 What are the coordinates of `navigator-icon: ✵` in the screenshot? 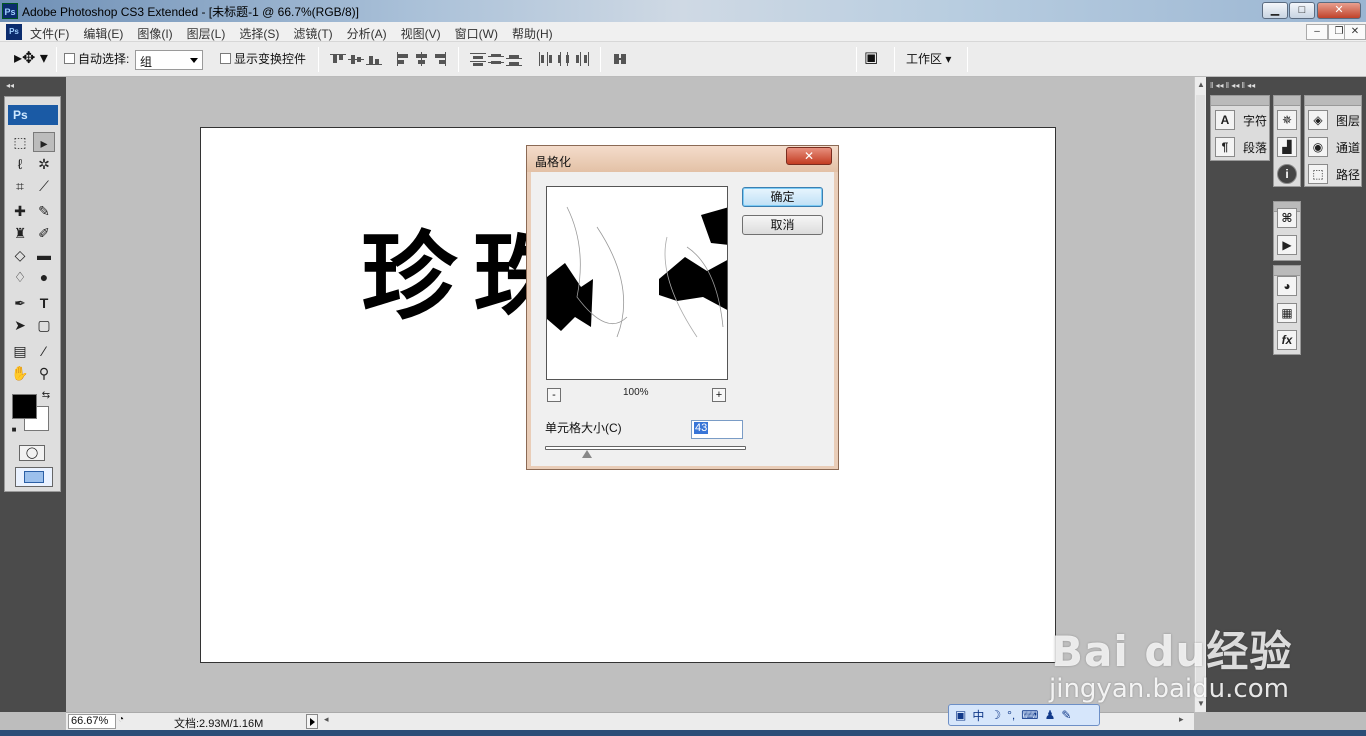 It's located at (1287, 120).